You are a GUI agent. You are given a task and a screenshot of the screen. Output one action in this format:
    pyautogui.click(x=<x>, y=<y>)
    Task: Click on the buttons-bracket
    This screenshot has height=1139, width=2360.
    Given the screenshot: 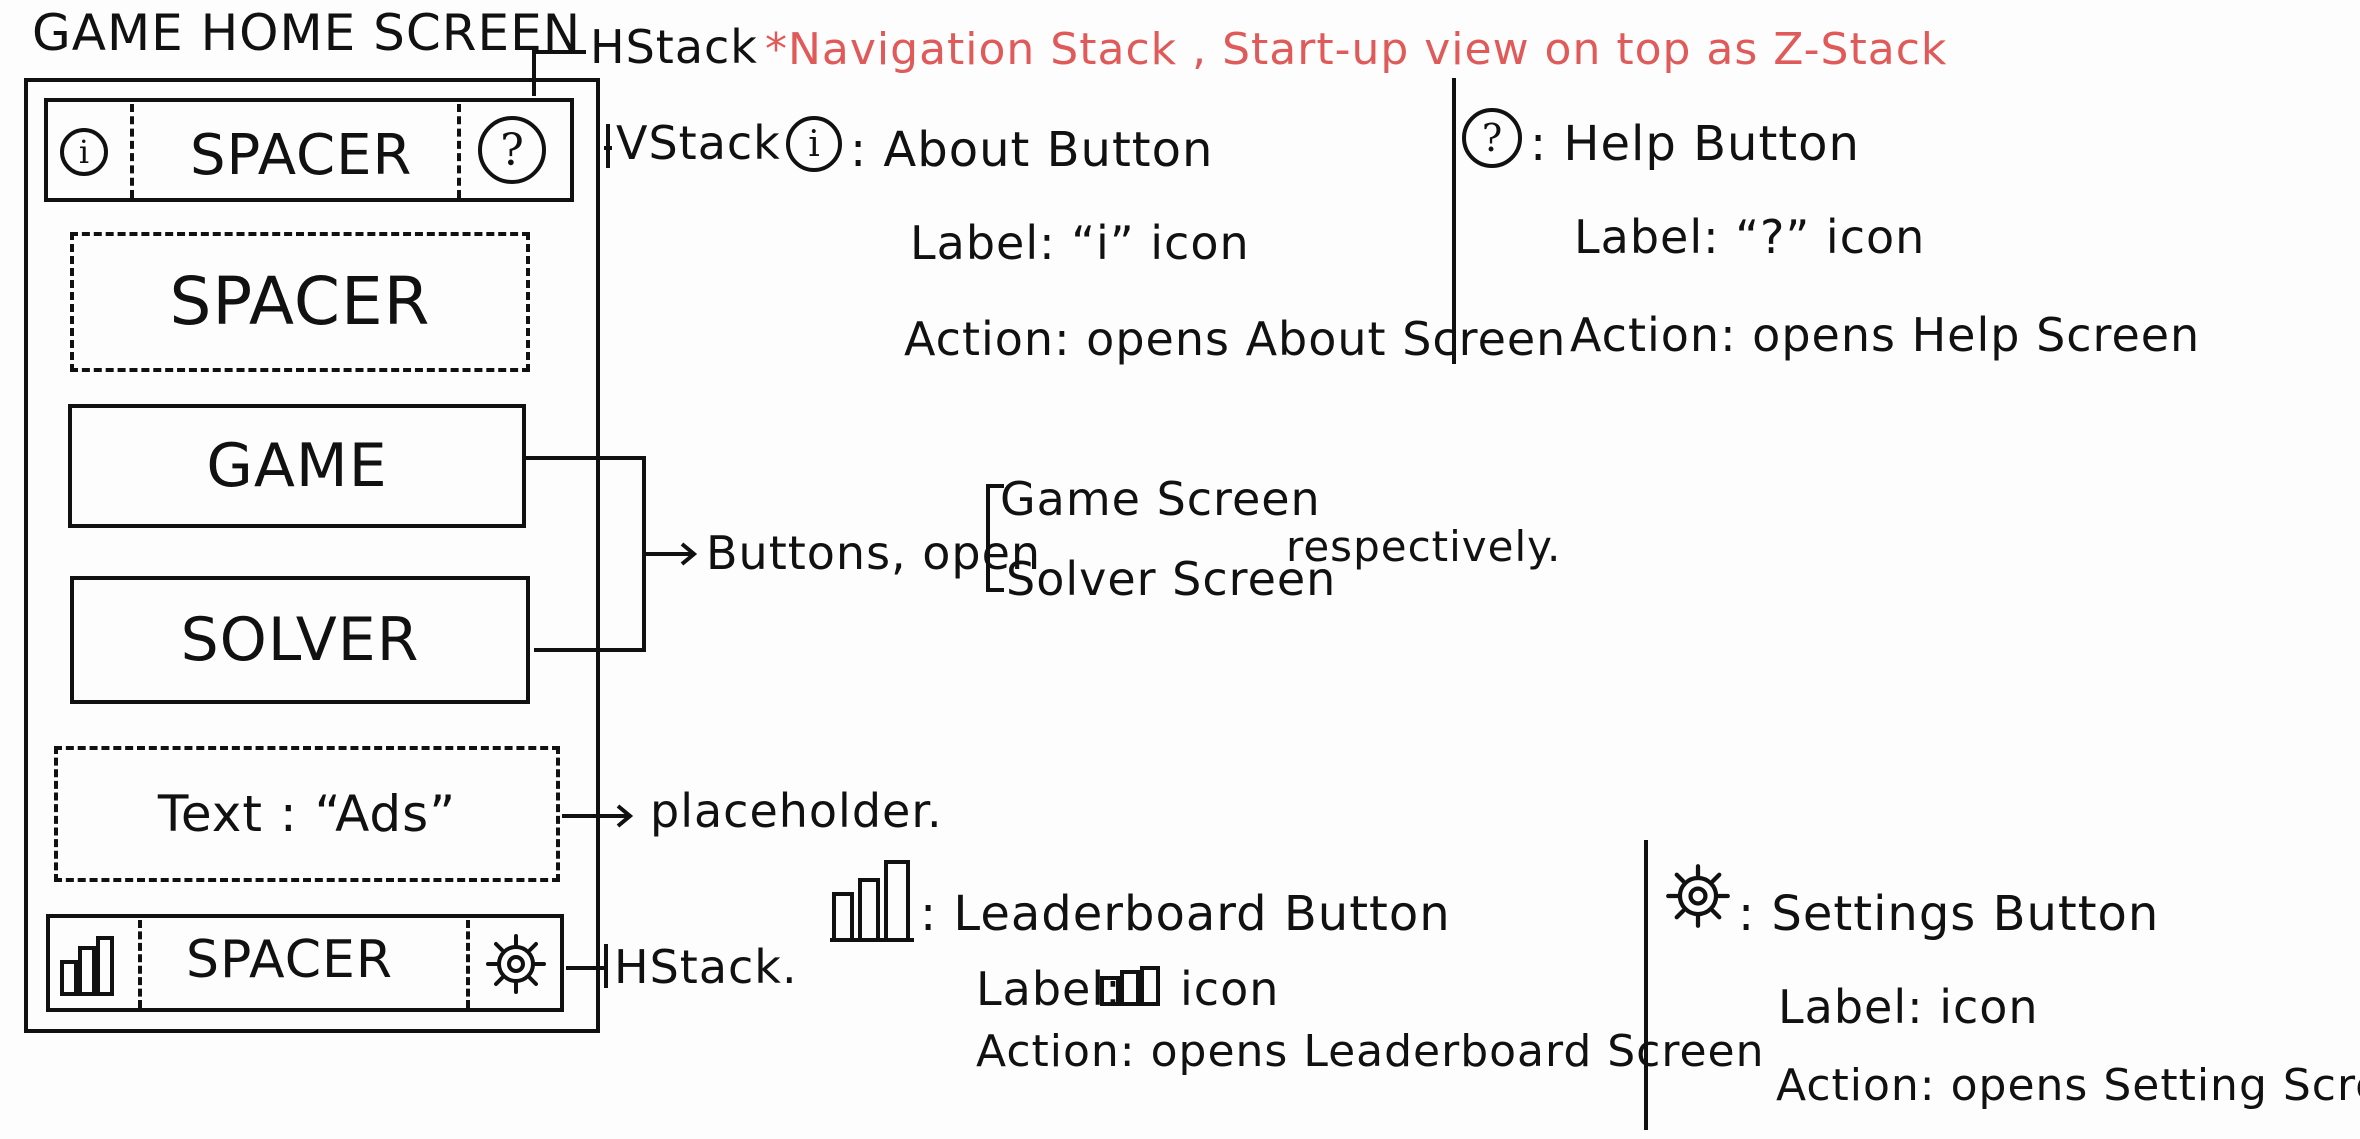 What is the action you would take?
    pyautogui.click(x=612, y=554)
    